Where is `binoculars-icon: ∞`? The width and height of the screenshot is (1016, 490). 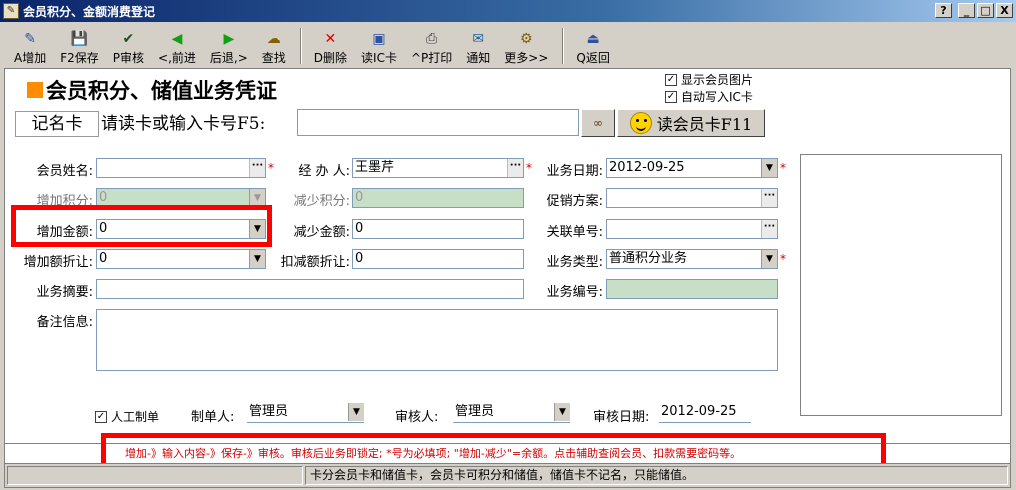 binoculars-icon: ∞ is located at coordinates (598, 123).